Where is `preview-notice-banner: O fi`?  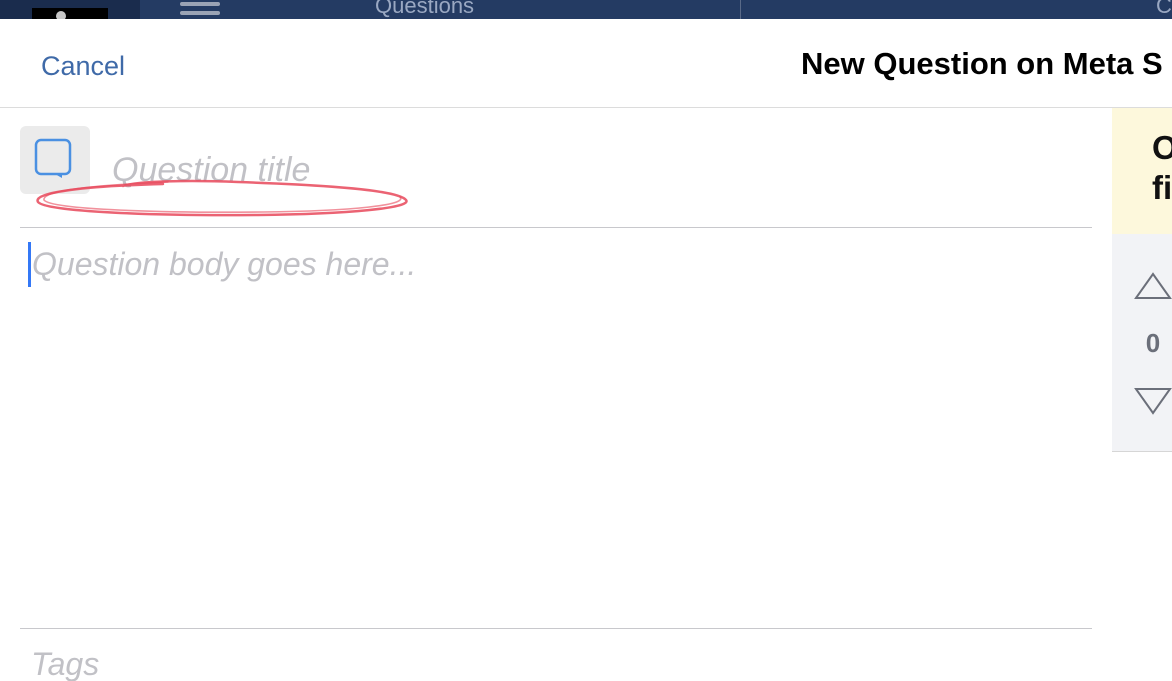 preview-notice-banner: O fi is located at coordinates (1142, 171).